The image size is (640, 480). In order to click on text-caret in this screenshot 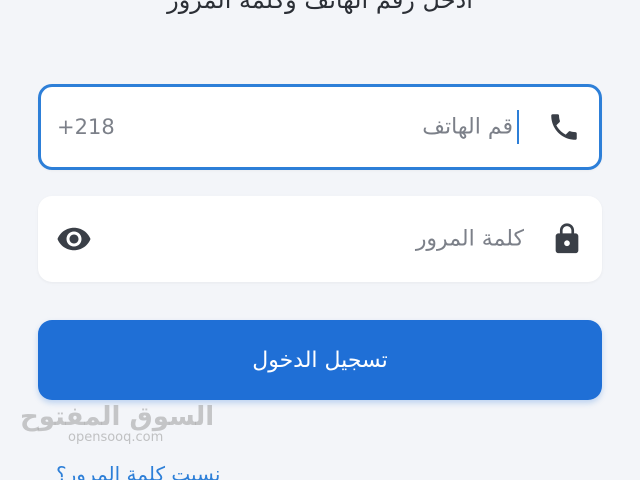, I will do `click(518, 127)`.